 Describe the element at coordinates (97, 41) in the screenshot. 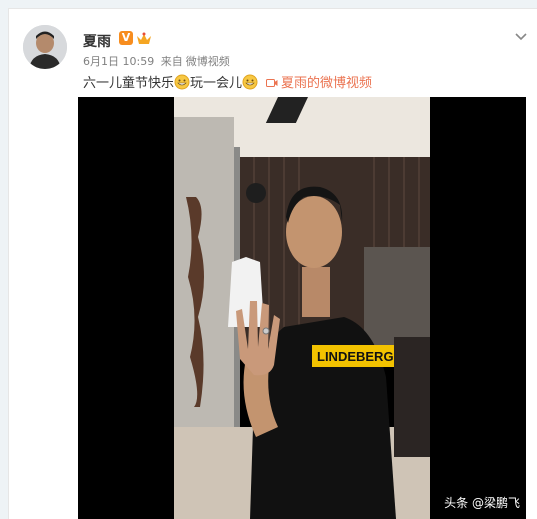

I see `author-name: 夏雨` at that location.